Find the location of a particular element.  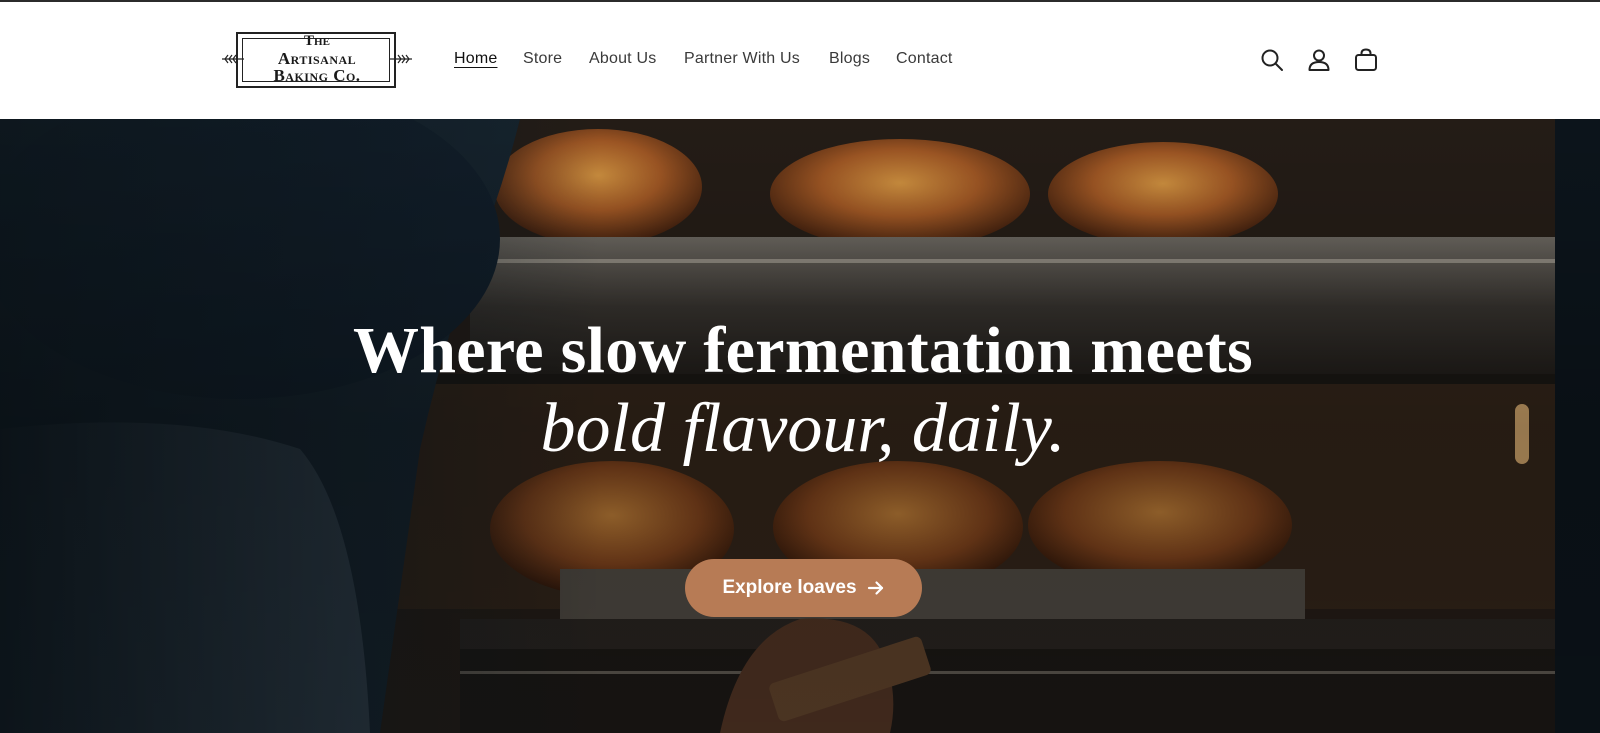

nav-home: Home is located at coordinates (475, 59).